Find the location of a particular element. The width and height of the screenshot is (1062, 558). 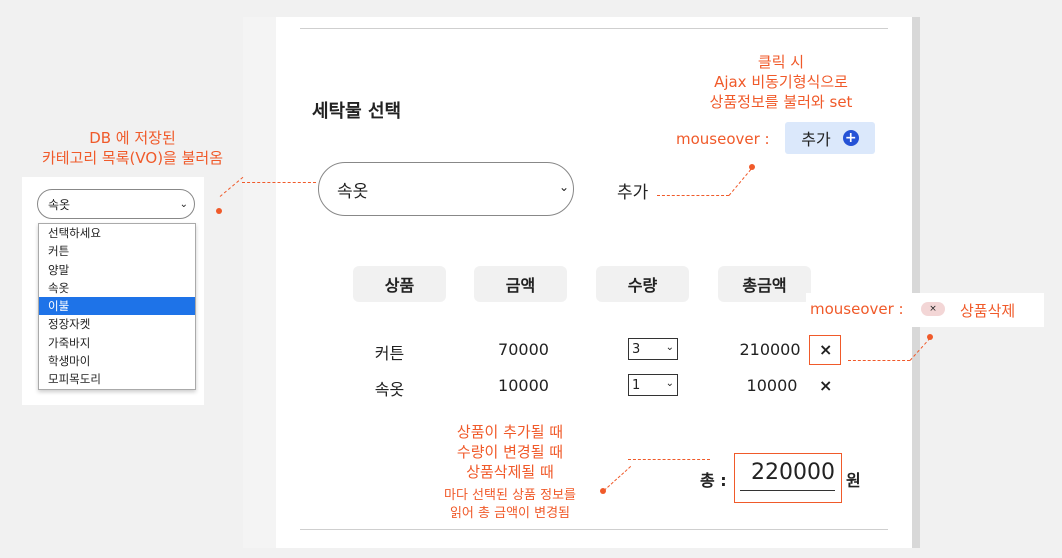

category-option: 학생마이 is located at coordinates (117, 361).